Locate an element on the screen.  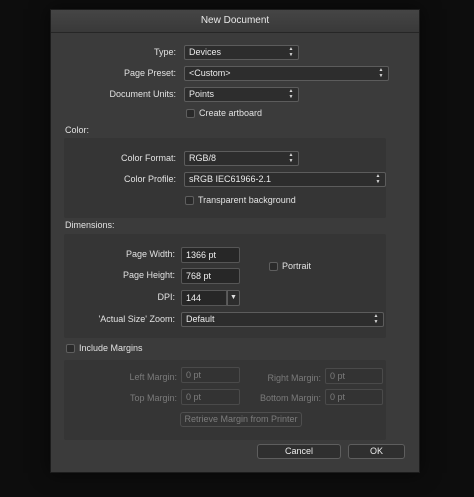
page-height-input: 768 pt is located at coordinates (210, 276).